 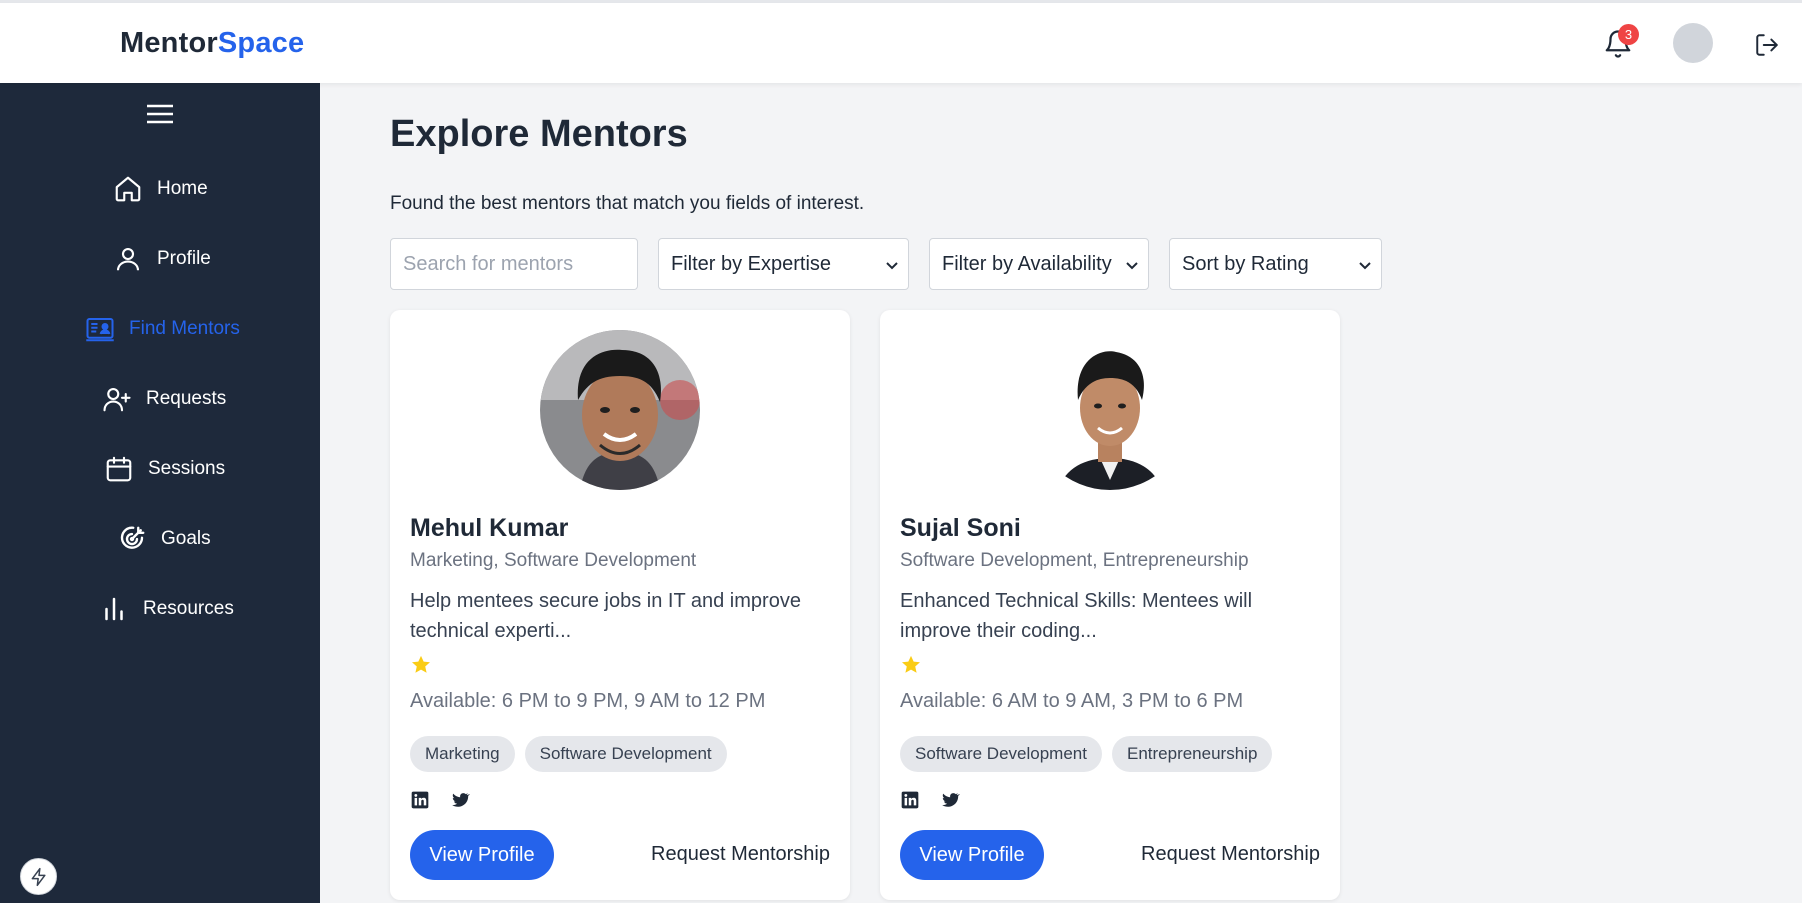 I want to click on sidebar-item-goals: Goals, so click(x=164, y=539).